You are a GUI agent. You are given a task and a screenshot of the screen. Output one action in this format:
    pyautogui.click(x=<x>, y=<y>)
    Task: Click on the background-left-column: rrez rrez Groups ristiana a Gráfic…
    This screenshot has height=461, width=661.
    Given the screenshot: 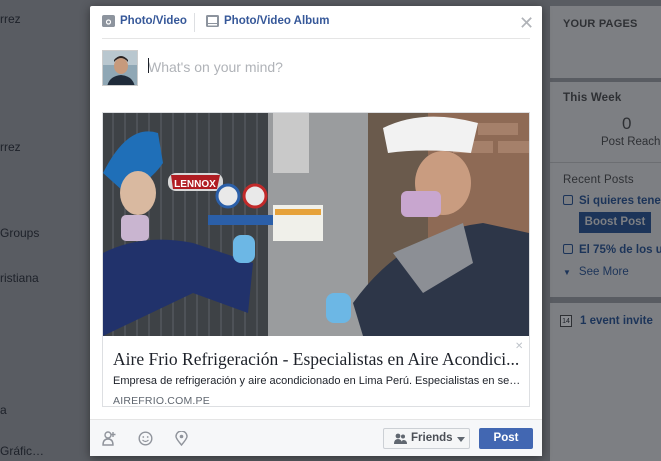 What is the action you would take?
    pyautogui.click(x=45, y=230)
    